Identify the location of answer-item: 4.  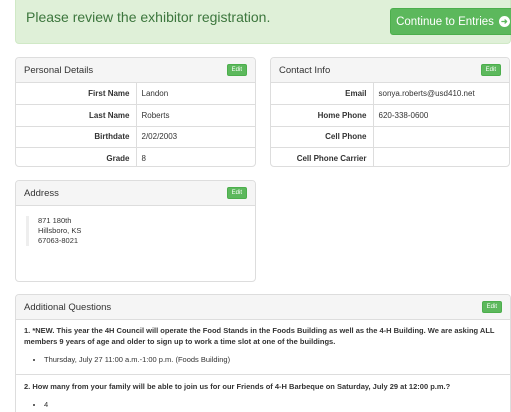
(273, 404).